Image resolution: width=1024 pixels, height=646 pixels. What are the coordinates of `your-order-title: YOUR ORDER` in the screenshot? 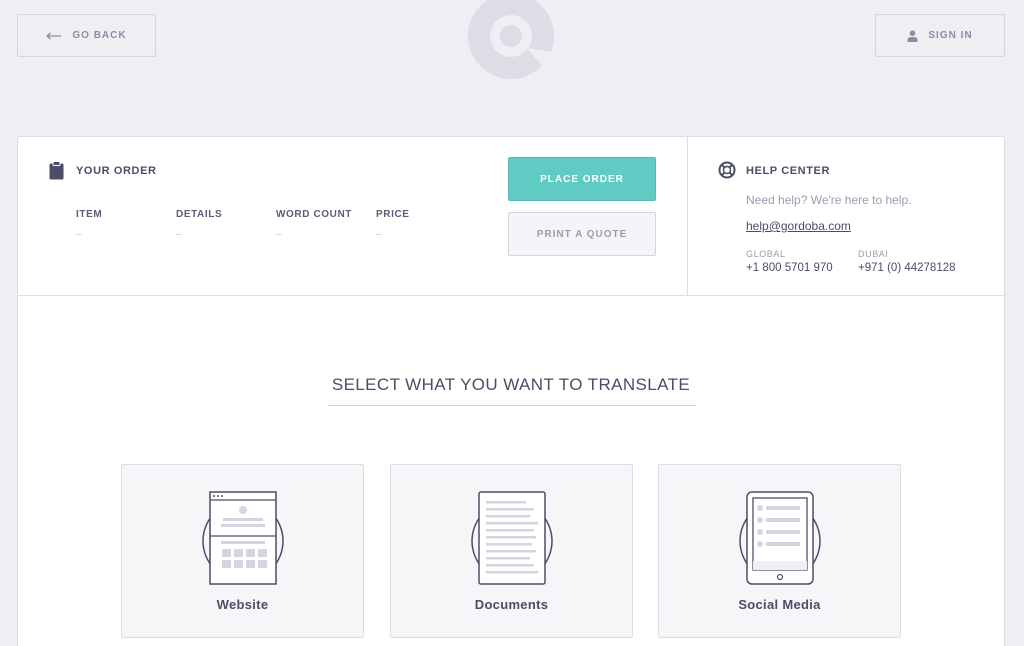 It's located at (116, 171).